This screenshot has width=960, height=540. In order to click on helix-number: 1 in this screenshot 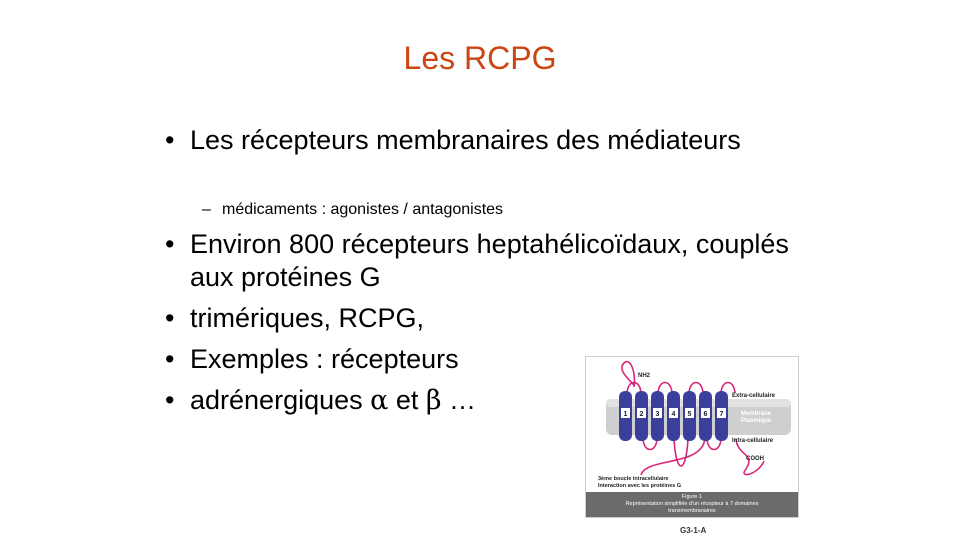, I will do `click(626, 414)`.